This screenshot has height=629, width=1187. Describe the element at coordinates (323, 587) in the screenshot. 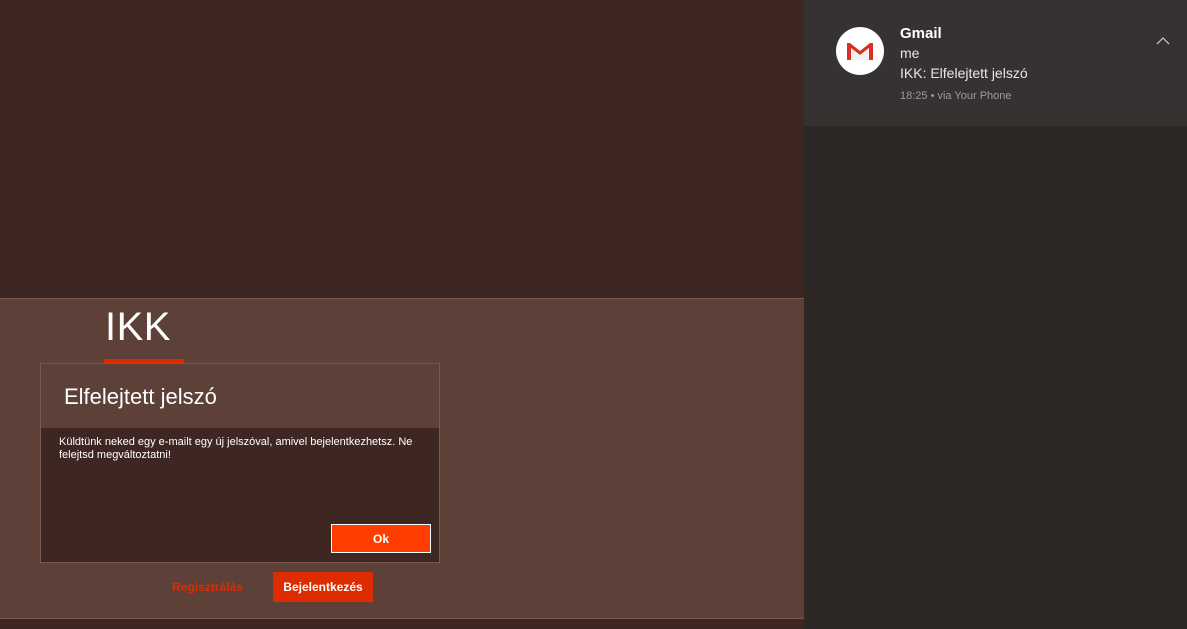

I see `login-button: Bejelentkezés` at that location.